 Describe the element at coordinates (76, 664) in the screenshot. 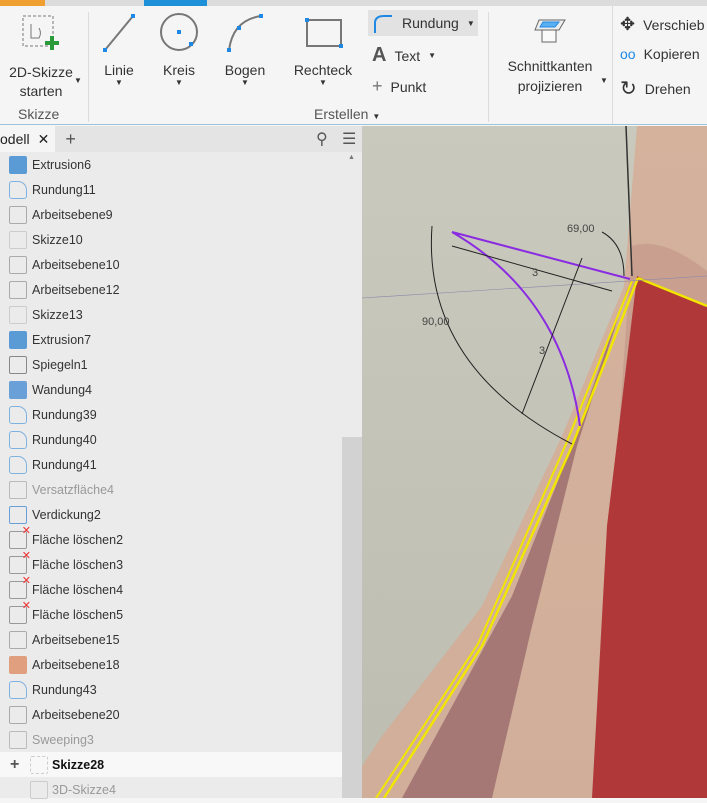

I see `tree-item-label: Arbeitsebene18` at that location.